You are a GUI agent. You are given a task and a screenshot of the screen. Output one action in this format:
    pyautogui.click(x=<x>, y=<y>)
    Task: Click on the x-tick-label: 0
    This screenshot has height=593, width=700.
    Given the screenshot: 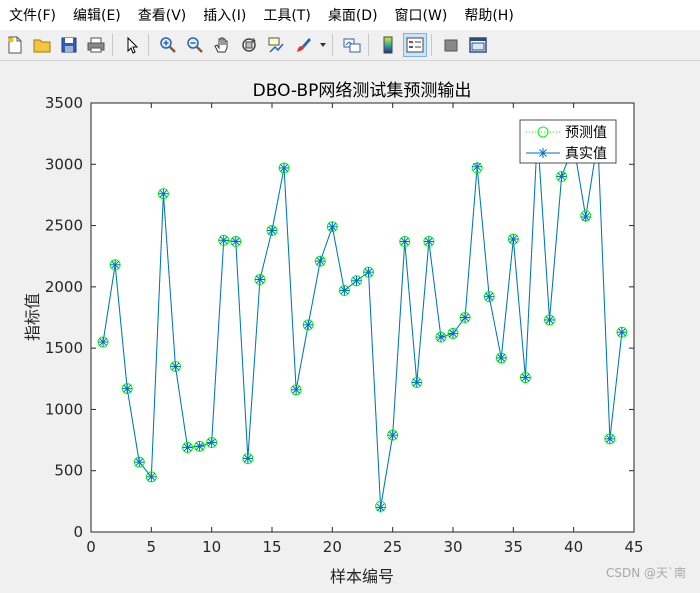 What is the action you would take?
    pyautogui.click(x=91, y=547)
    